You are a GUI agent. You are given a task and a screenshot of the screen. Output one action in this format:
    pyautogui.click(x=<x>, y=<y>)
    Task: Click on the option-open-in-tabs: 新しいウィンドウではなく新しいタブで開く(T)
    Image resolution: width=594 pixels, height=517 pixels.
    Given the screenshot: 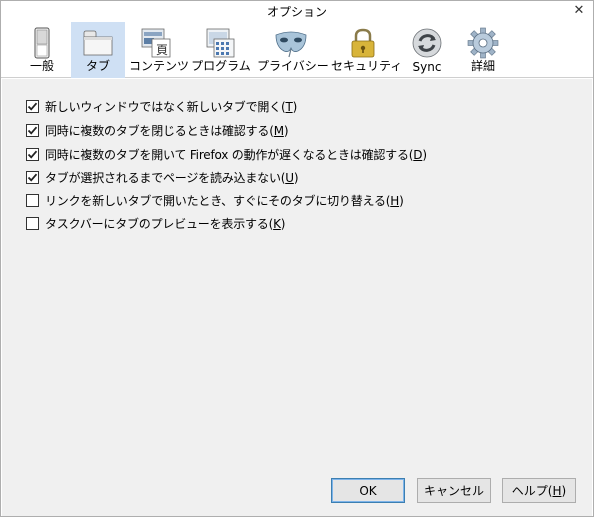 What is the action you would take?
    pyautogui.click(x=161, y=106)
    